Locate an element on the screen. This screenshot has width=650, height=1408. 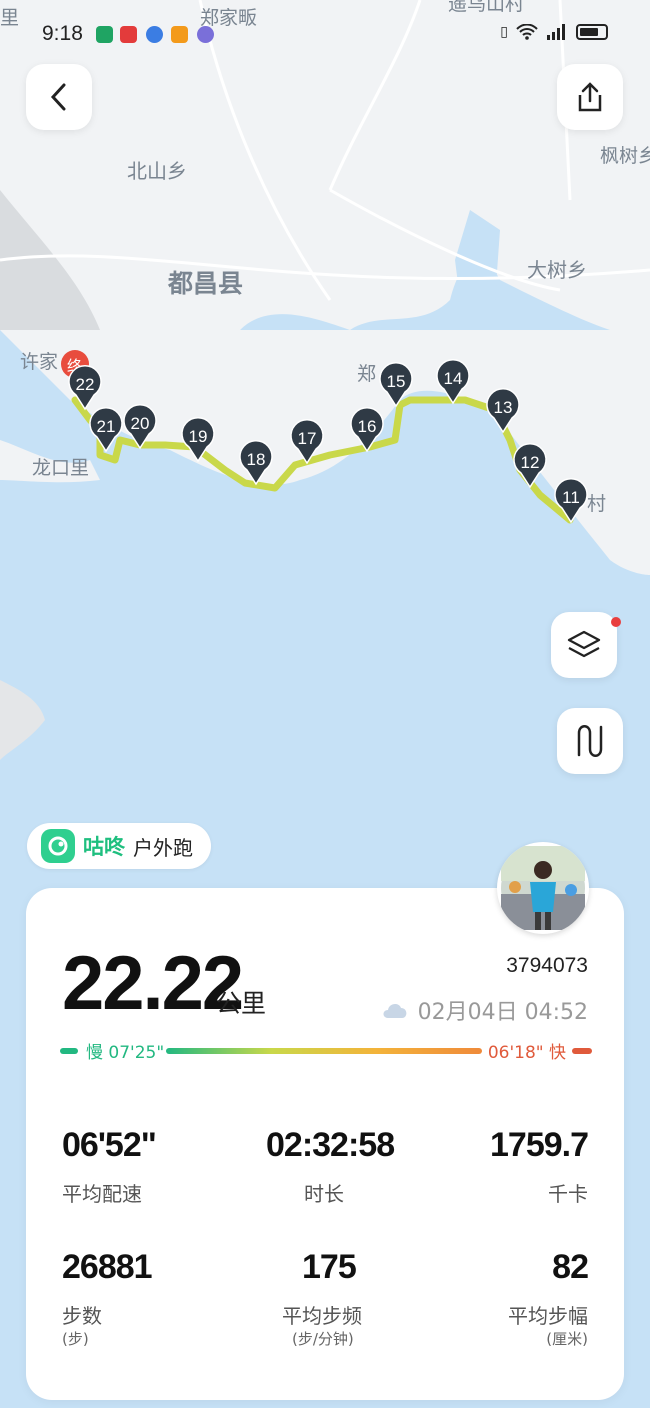
signal-icon is located at coordinates (556, 32).